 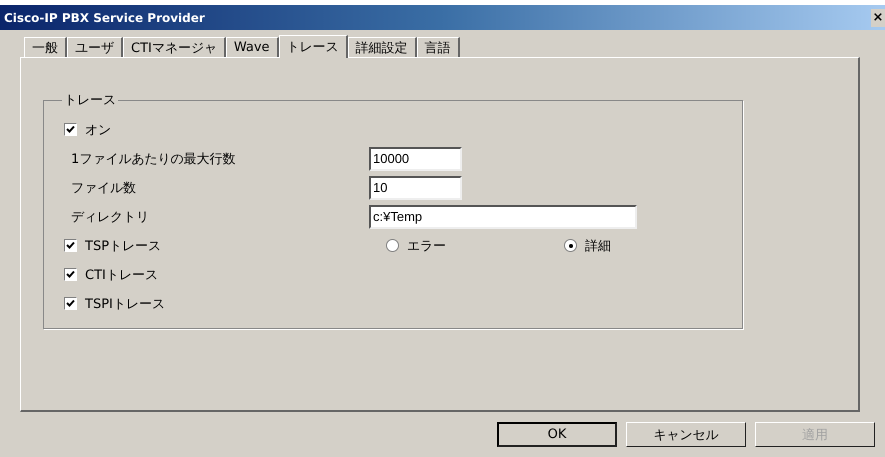 What do you see at coordinates (216, 275) in the screenshot?
I see `checkbox: CTIトレース` at bounding box center [216, 275].